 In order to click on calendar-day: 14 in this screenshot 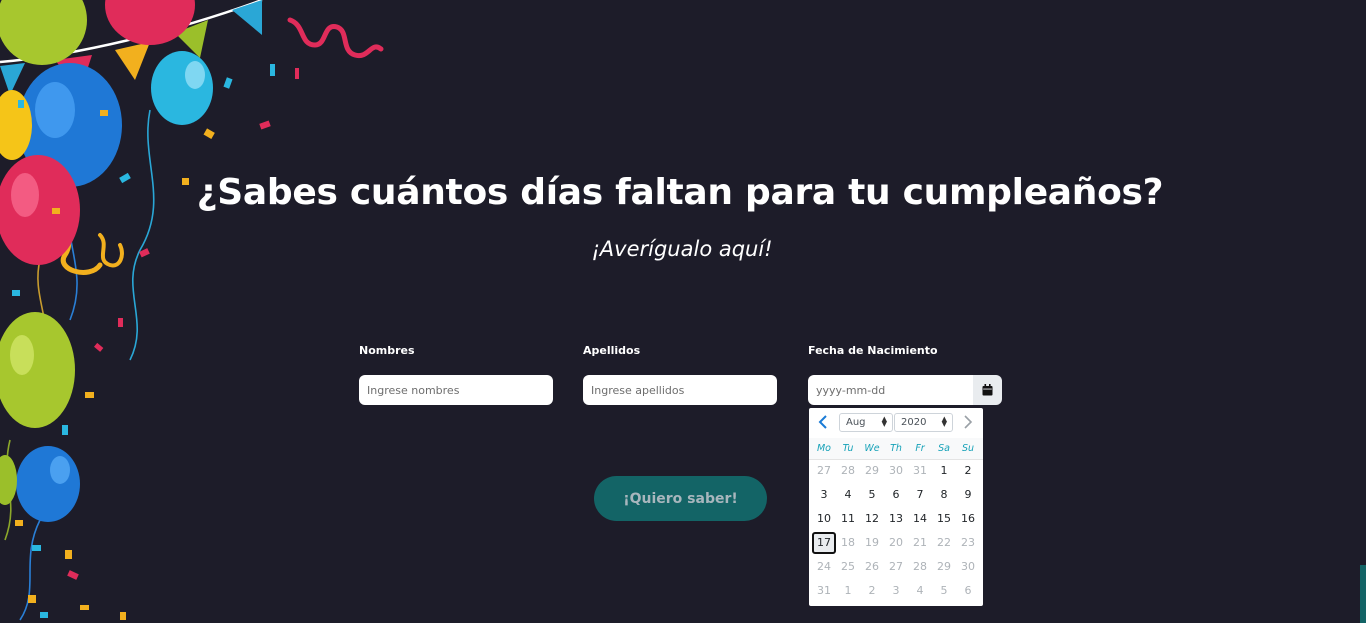, I will do `click(920, 519)`.